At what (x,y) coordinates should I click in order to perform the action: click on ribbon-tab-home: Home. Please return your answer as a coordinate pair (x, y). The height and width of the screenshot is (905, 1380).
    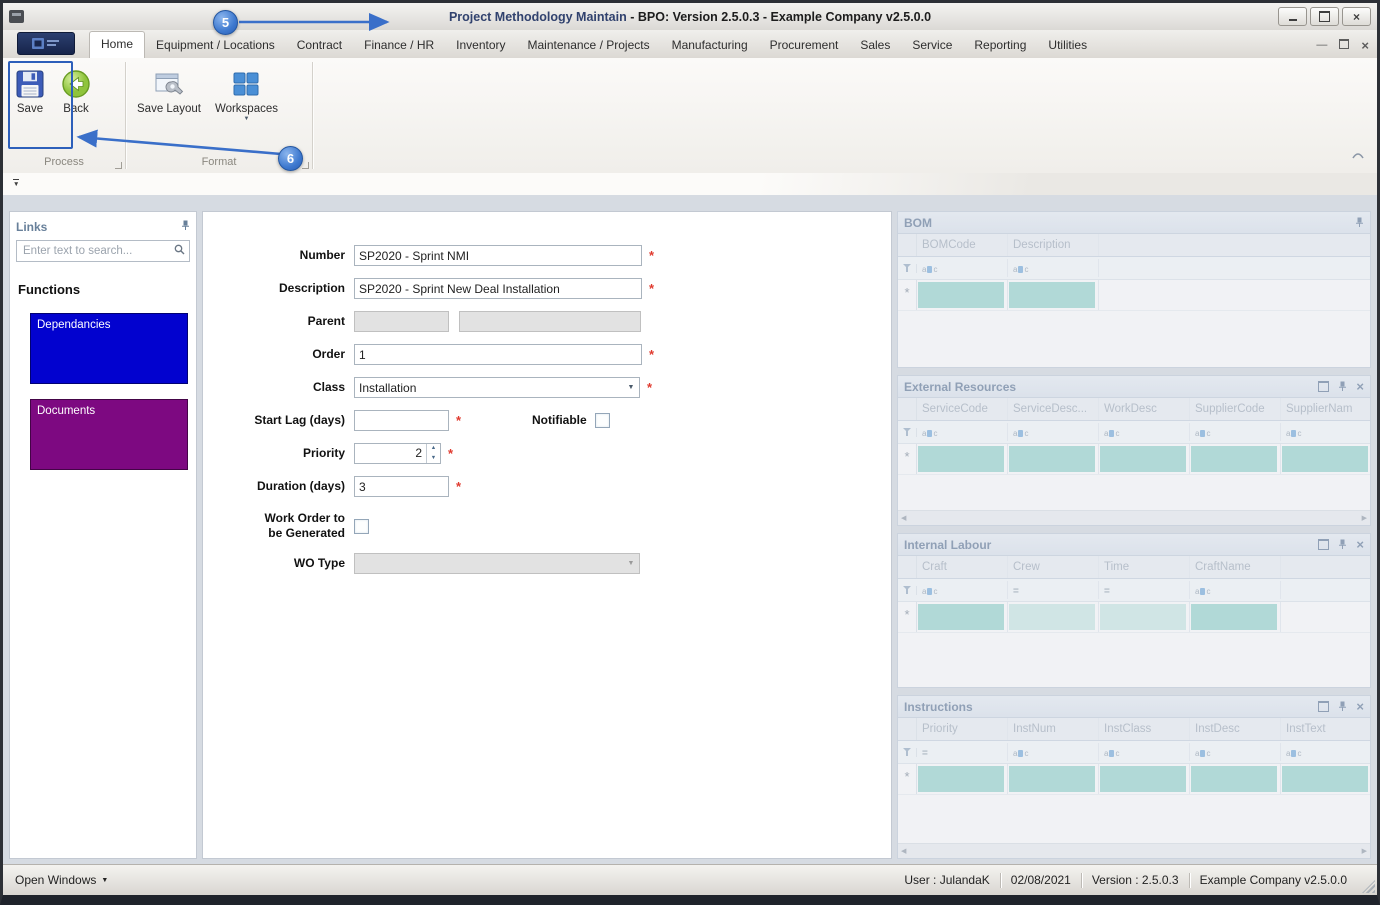
    Looking at the image, I should click on (117, 44).